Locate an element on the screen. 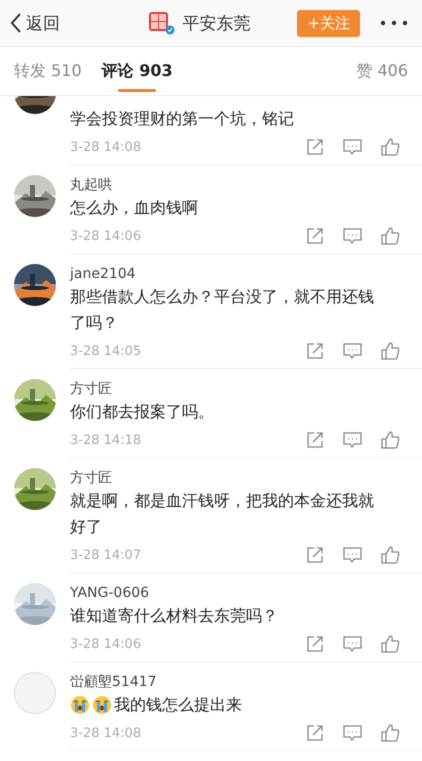 The width and height of the screenshot is (422, 761). comment-text: 那些借款人怎么办？平台没了，就不用还钱了吗？ is located at coordinates (222, 310).